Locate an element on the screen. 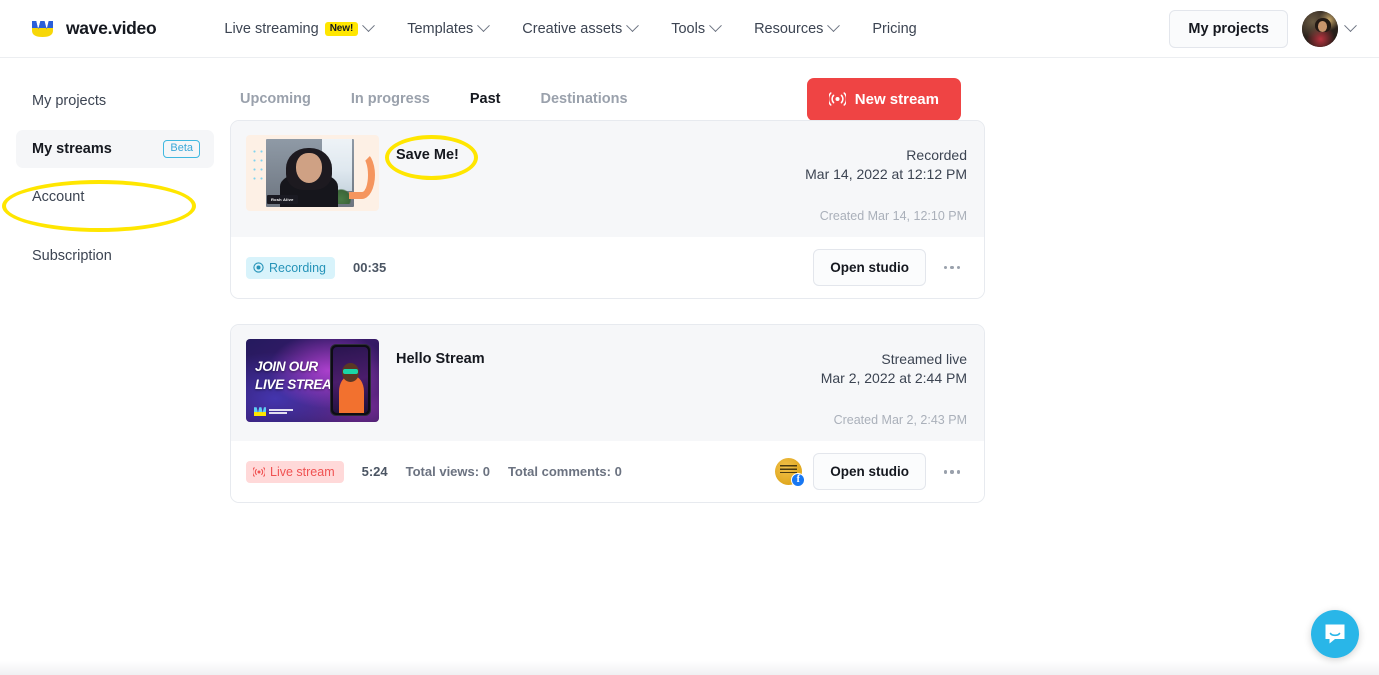 This screenshot has width=1379, height=675. stream-card-actions: f Open studio is located at coordinates (871, 472).